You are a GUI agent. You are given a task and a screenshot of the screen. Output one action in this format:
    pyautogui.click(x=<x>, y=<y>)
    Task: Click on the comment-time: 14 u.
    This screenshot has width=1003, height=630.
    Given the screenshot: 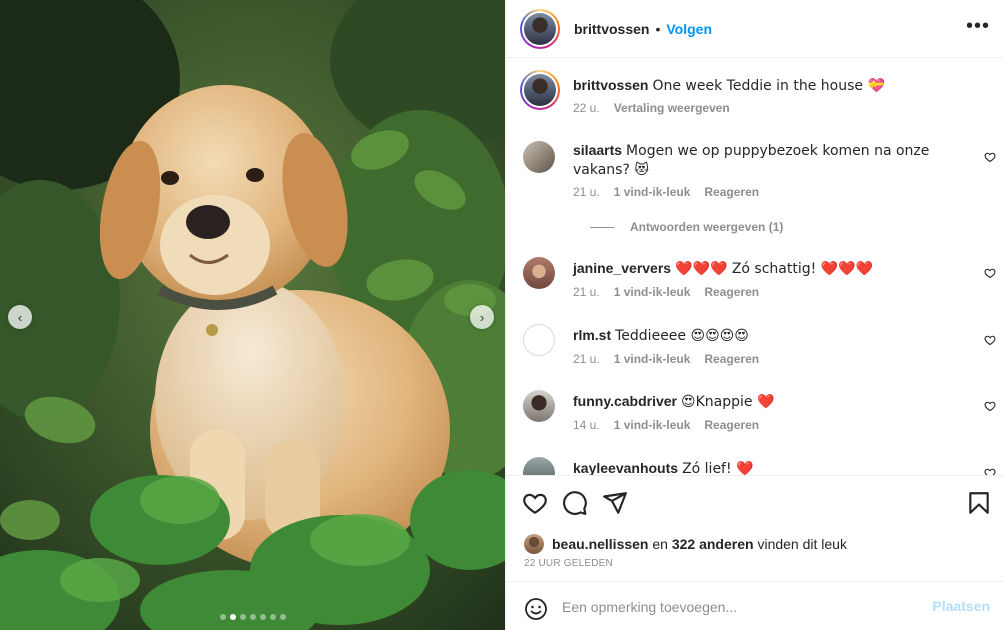 What is the action you would take?
    pyautogui.click(x=586, y=425)
    